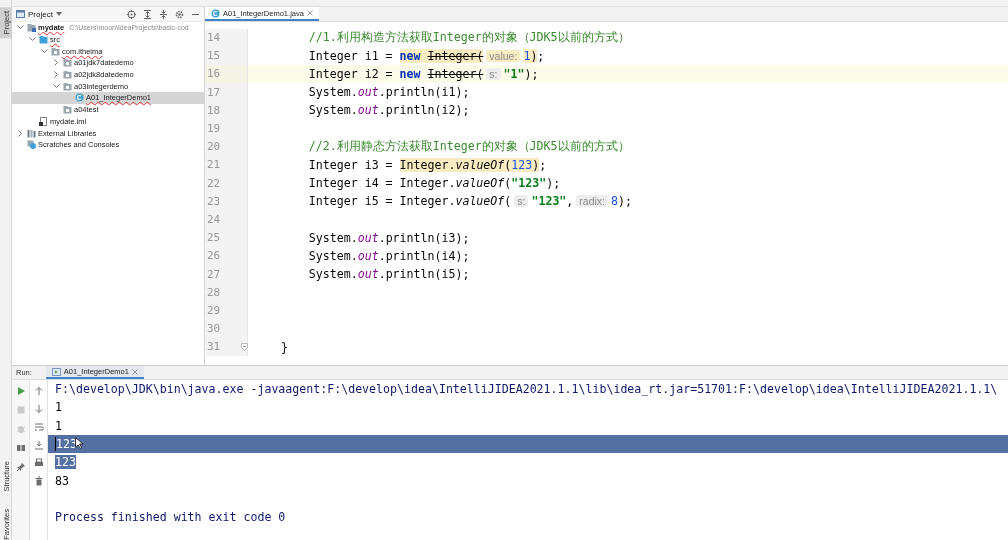  I want to click on line-number: 20, so click(214, 147).